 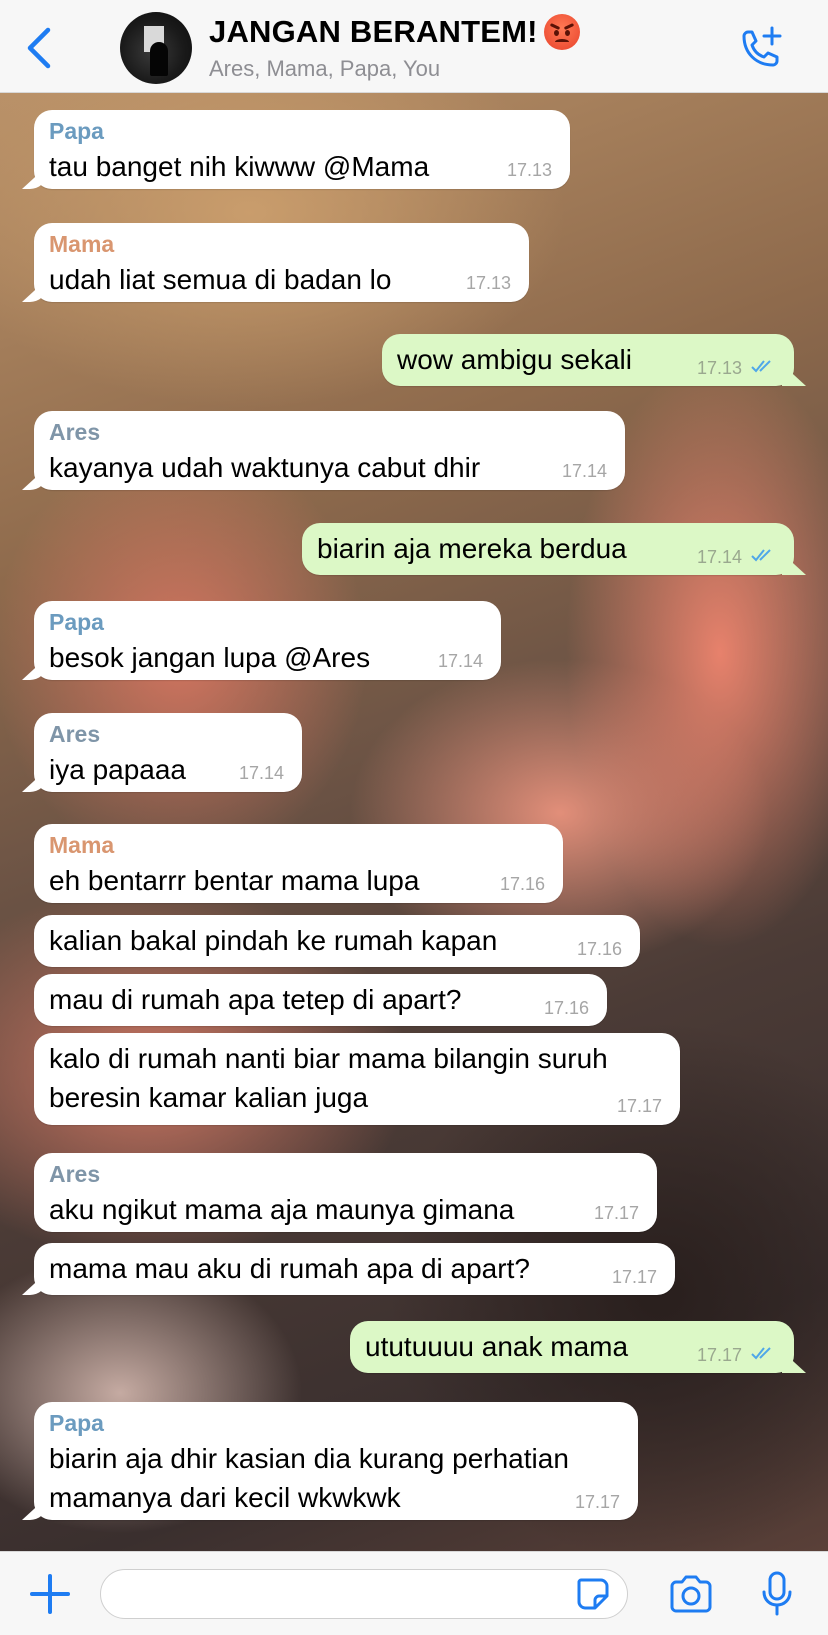 What do you see at coordinates (50, 1594) in the screenshot?
I see `plus-icon` at bounding box center [50, 1594].